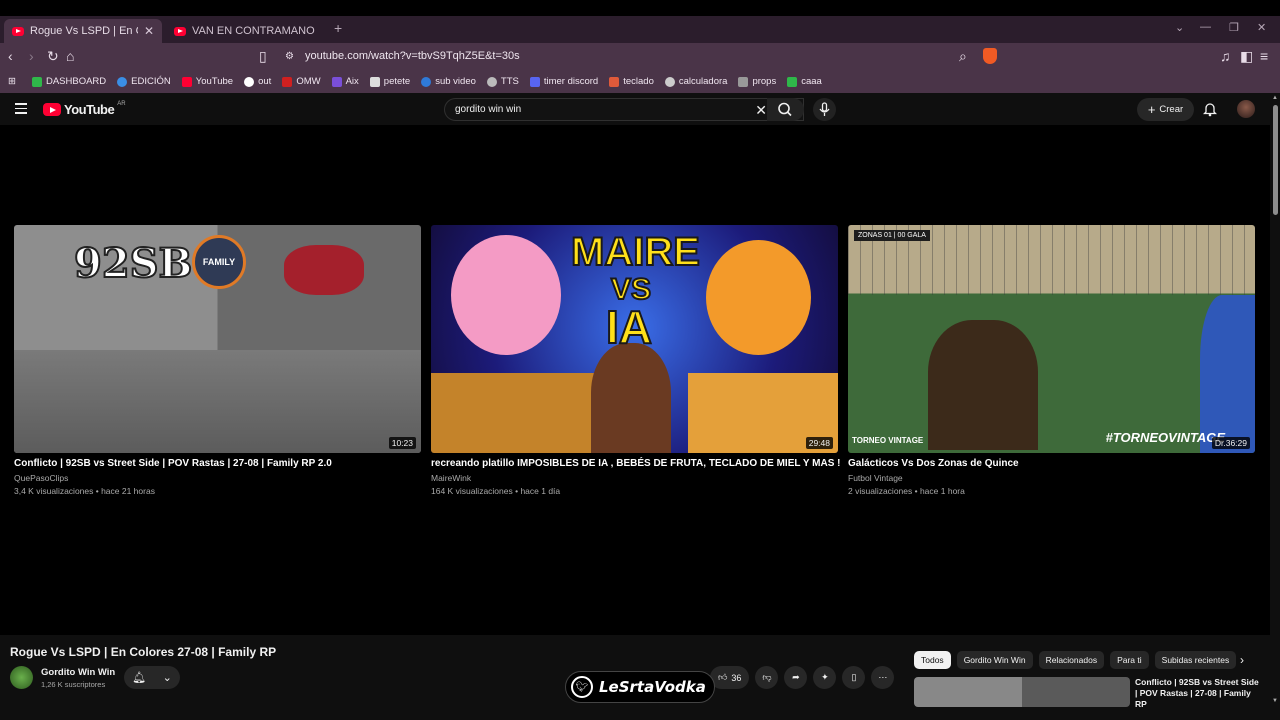 Image resolution: width=1280 pixels, height=720 pixels. I want to click on menu-icon: ≡, so click(1264, 56).